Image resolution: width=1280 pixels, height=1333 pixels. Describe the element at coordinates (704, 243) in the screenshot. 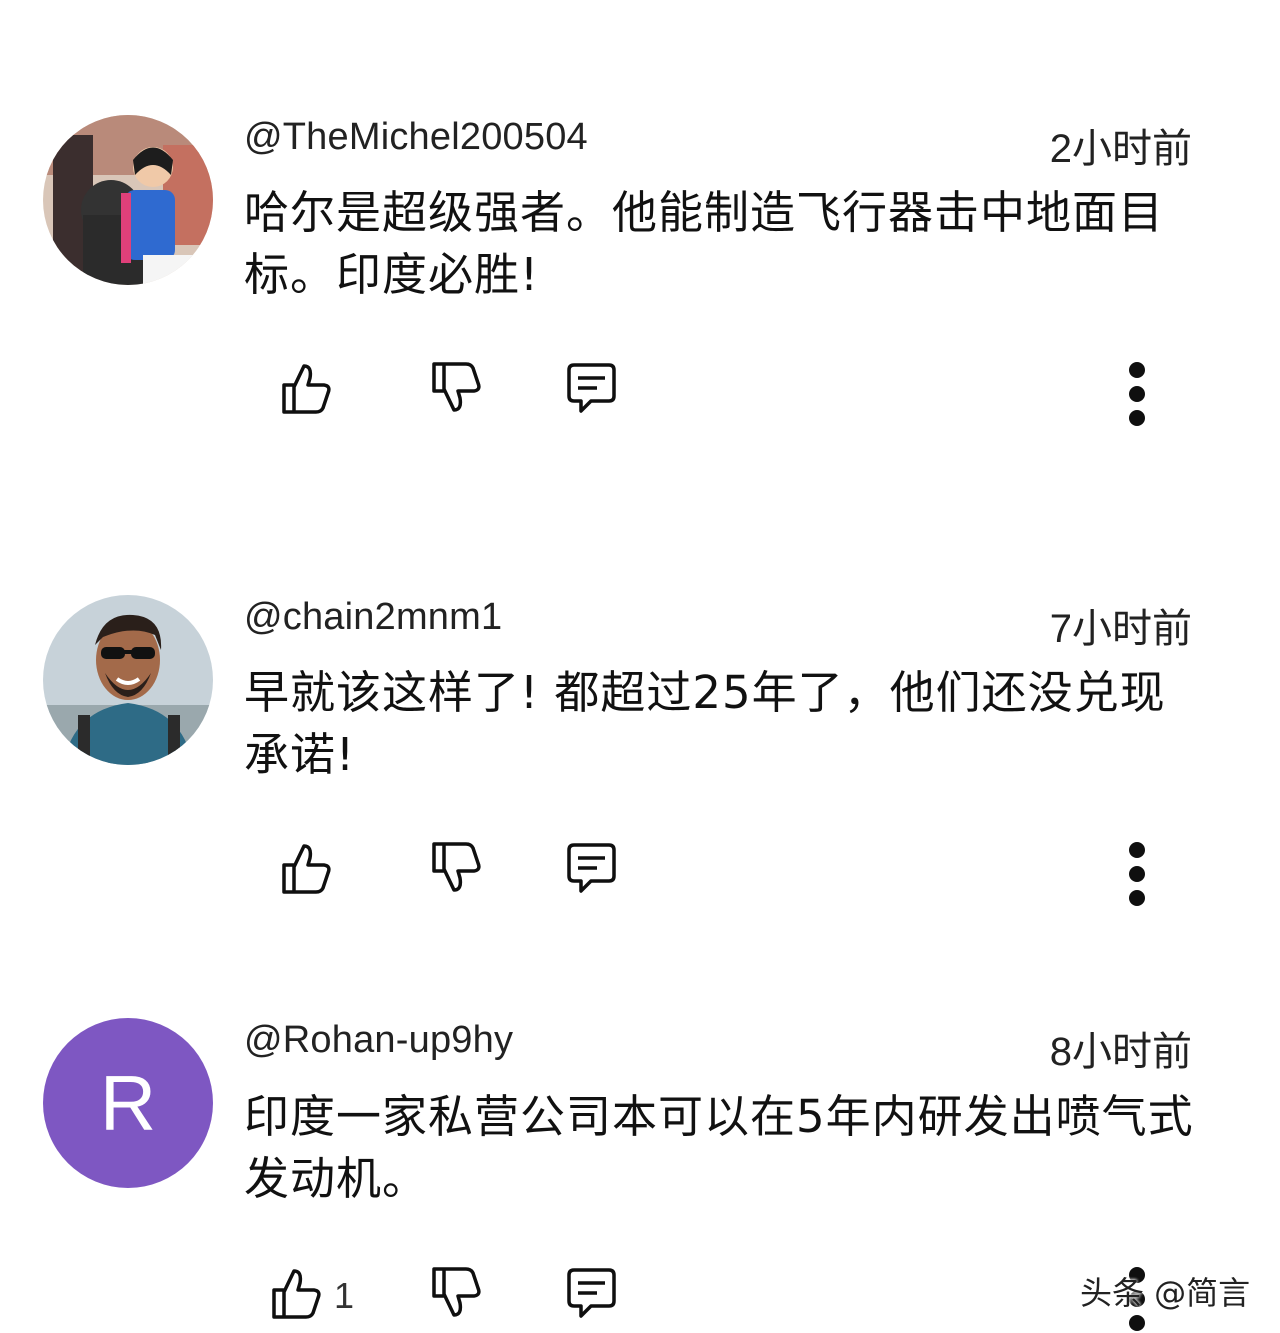

I see `comment-text: 哈尔是超级强者。他能制造飞行器击中地面目标。印度必胜!` at that location.